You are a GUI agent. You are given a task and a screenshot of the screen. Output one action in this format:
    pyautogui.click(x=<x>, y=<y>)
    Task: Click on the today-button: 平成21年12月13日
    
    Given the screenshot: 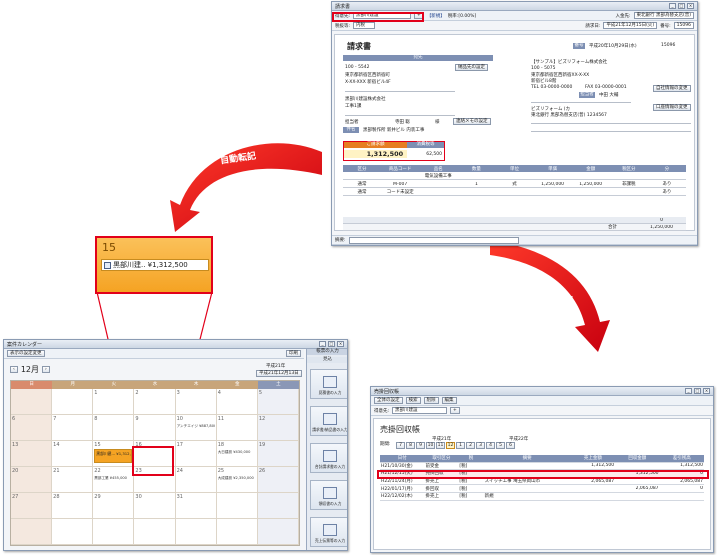 What is the action you would take?
    pyautogui.click(x=279, y=373)
    